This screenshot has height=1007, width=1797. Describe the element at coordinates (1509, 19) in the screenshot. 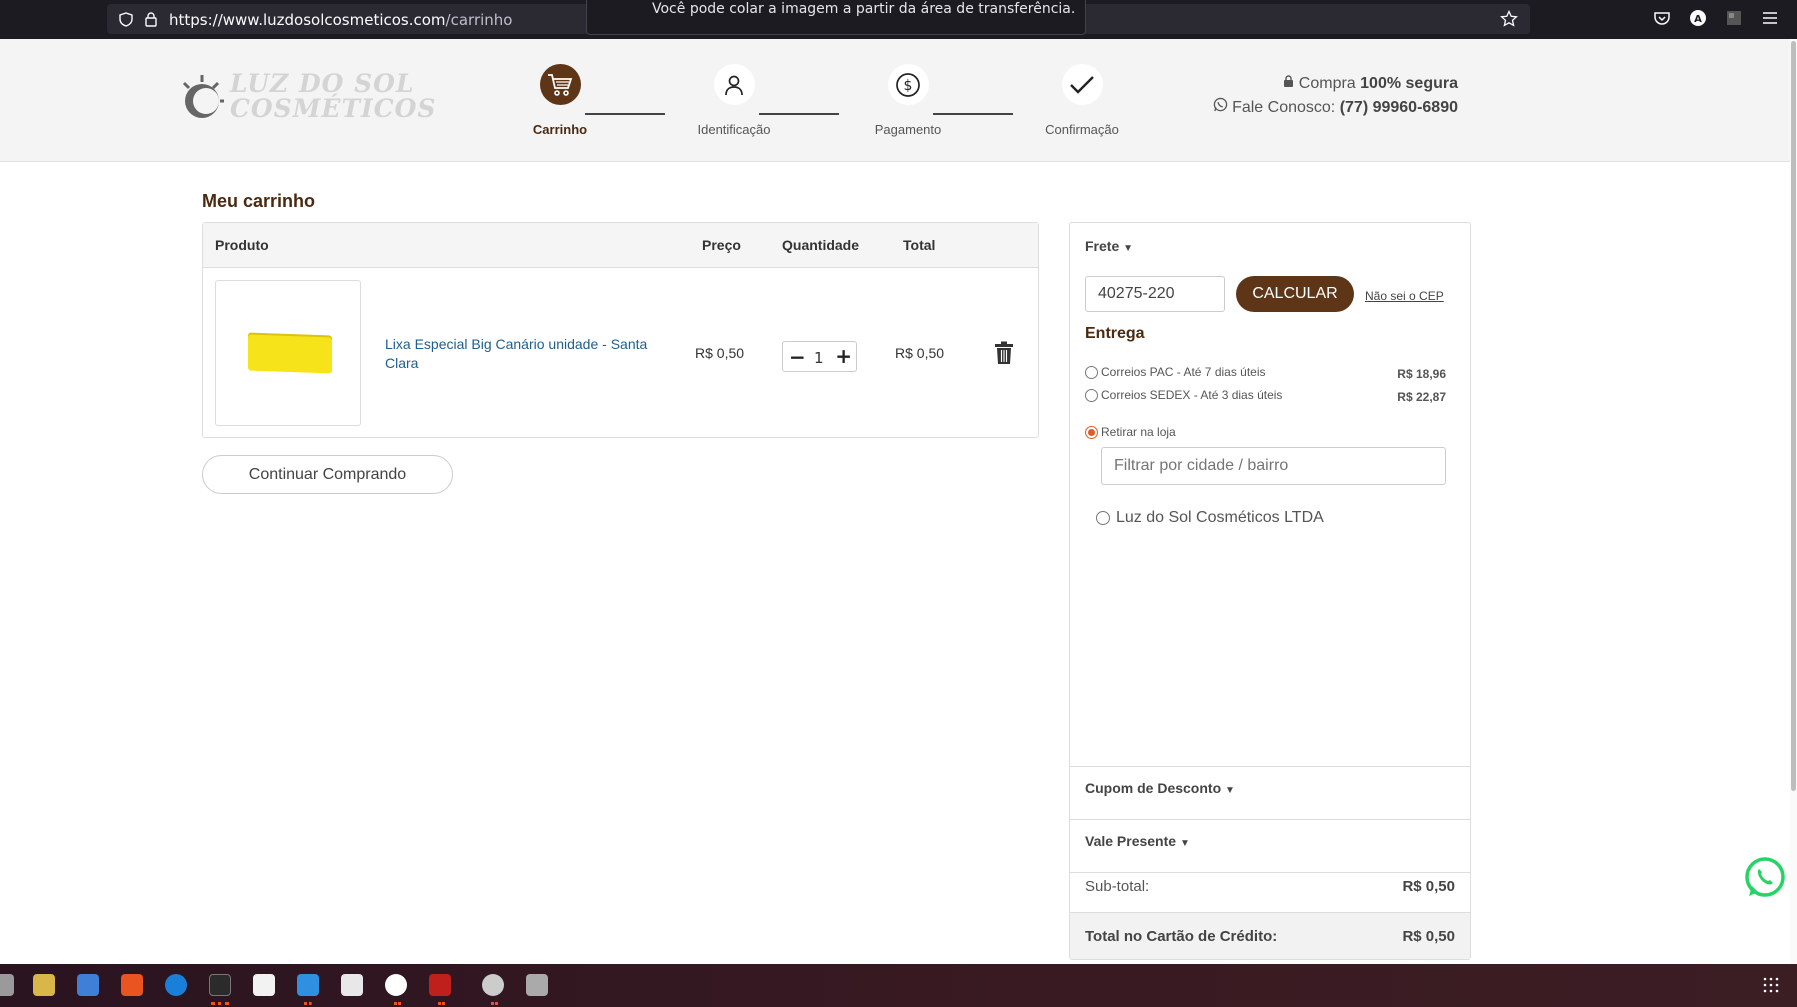

I see `bookmark-star-icon` at that location.